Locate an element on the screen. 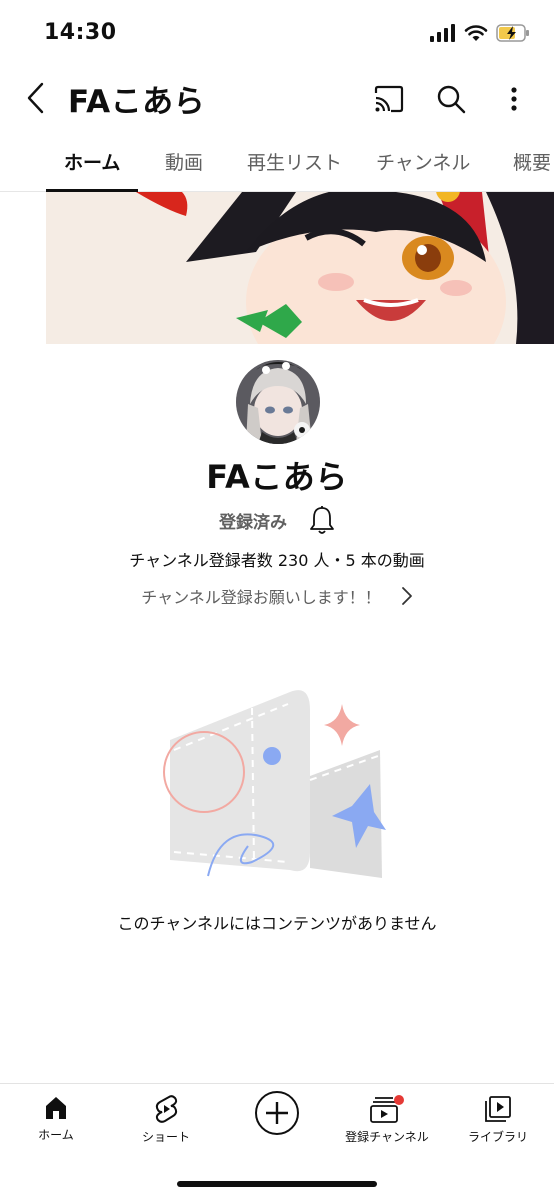 Image resolution: width=554 pixels, height=1201 pixels. cast-icon is located at coordinates (389, 99).